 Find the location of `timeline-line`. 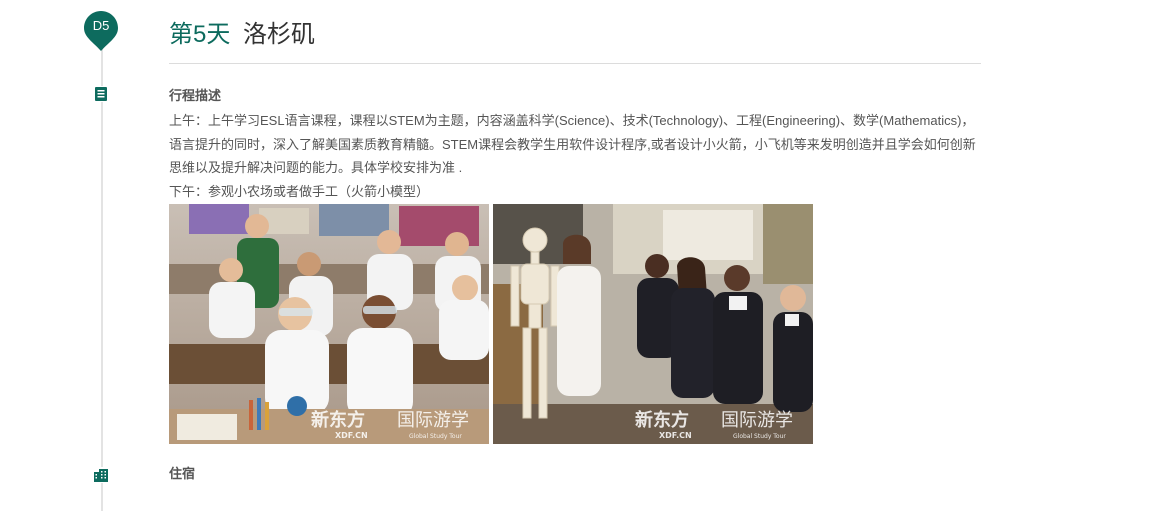

timeline-line is located at coordinates (102, 275).